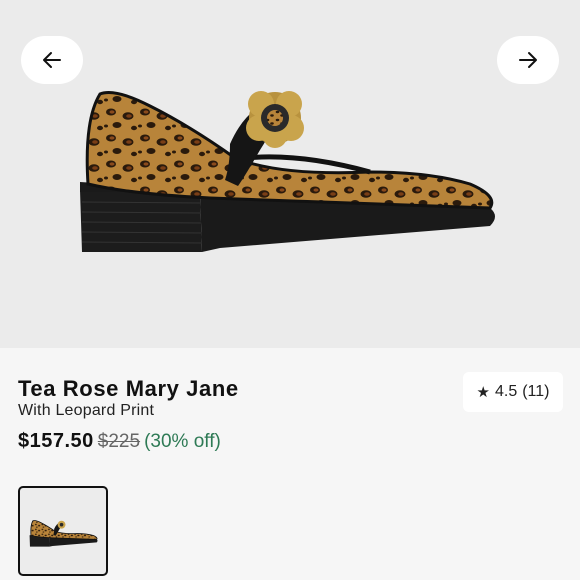 Image resolution: width=580 pixels, height=580 pixels. Describe the element at coordinates (536, 391) in the screenshot. I see `rating-count: (11)` at that location.